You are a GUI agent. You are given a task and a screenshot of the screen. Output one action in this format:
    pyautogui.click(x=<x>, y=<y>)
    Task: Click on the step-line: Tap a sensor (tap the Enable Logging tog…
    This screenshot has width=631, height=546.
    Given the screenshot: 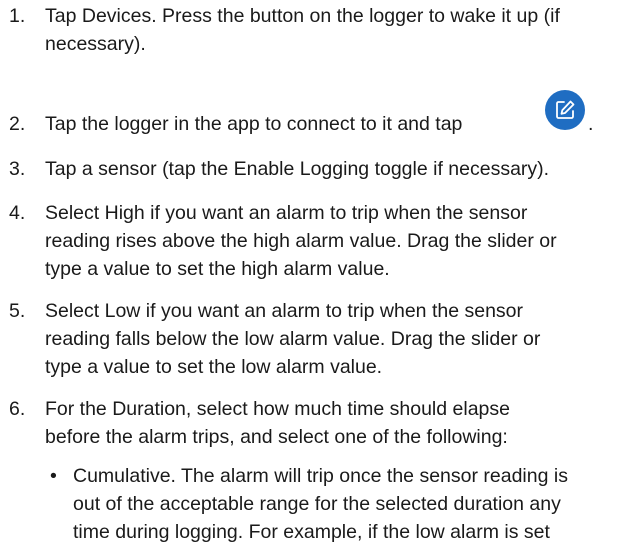 What is the action you would take?
    pyautogui.click(x=297, y=169)
    